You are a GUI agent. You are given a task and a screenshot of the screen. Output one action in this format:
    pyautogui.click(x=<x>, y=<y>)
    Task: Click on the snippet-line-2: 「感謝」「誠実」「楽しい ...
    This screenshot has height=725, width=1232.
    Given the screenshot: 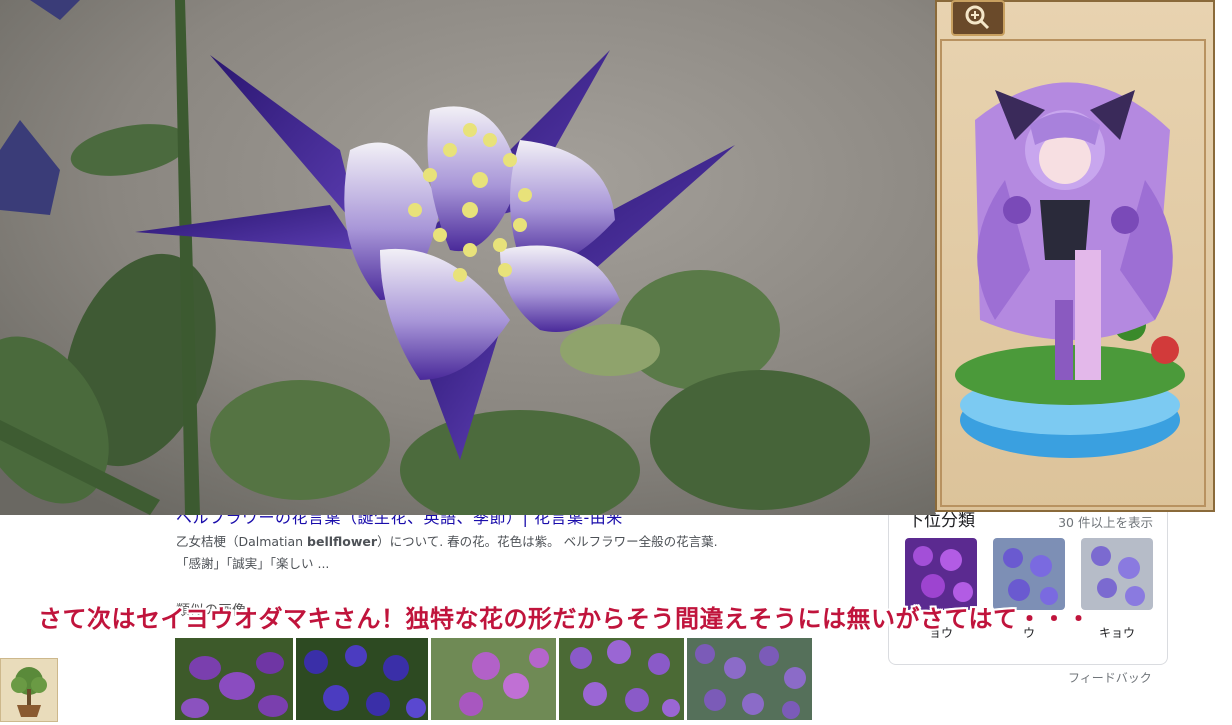 What is the action you would take?
    pyautogui.click(x=253, y=563)
    